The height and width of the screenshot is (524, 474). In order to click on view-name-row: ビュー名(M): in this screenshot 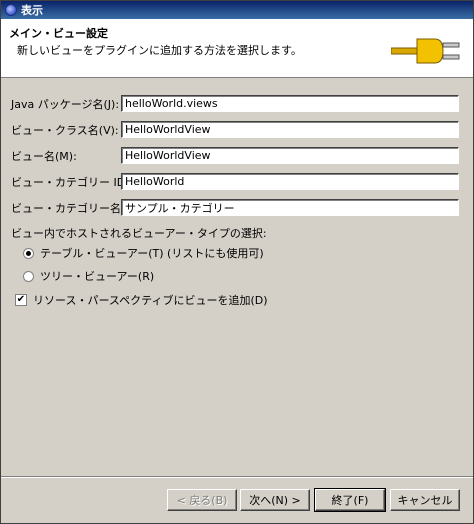, I will do `click(65, 156)`.